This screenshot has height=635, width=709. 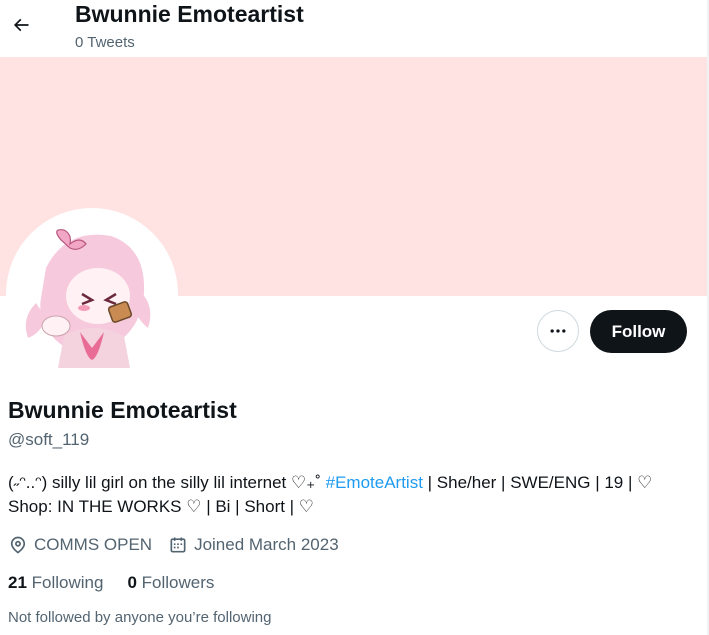 What do you see at coordinates (17, 582) in the screenshot?
I see `following-count: 21` at bounding box center [17, 582].